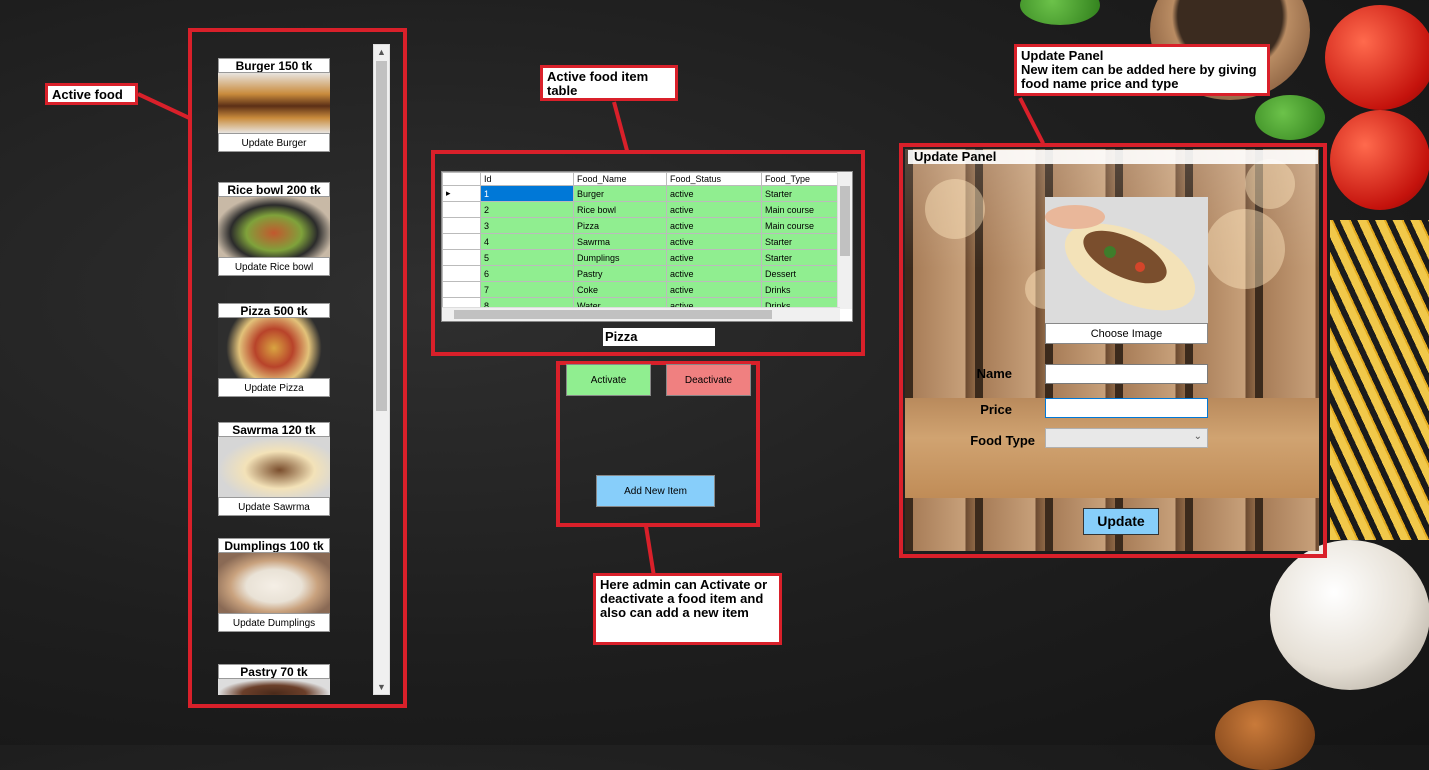 Image resolution: width=1429 pixels, height=770 pixels. I want to click on table-row: 2 Rice bowl active Main course, so click(640, 209).